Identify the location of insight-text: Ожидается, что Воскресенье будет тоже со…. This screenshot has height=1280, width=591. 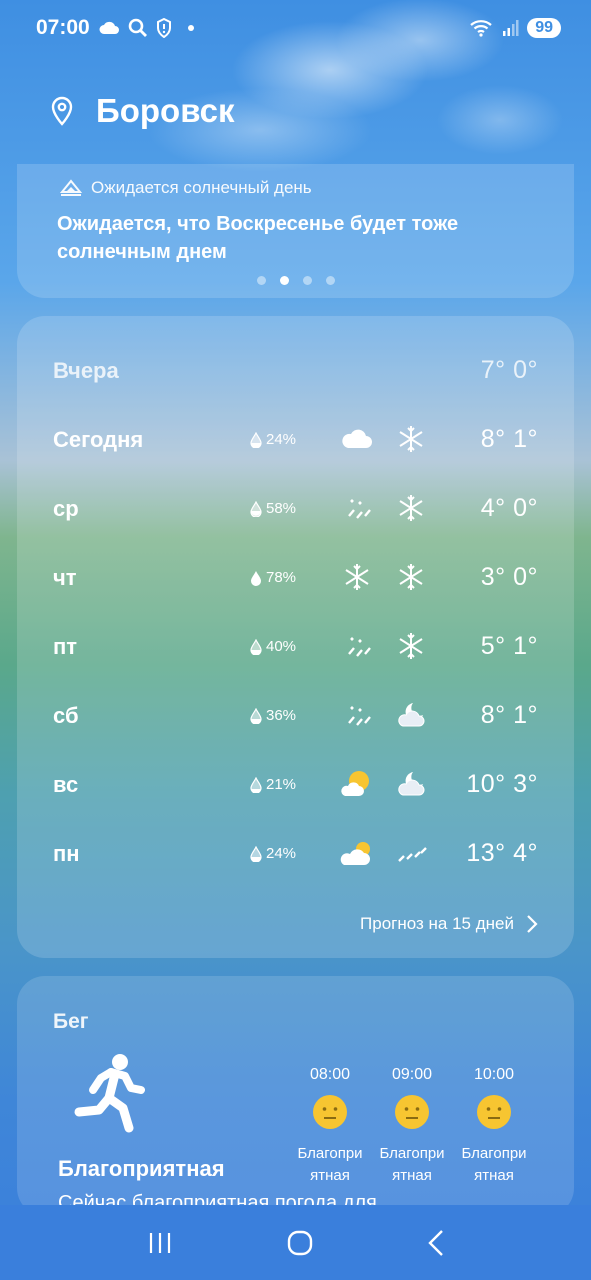
(258, 238).